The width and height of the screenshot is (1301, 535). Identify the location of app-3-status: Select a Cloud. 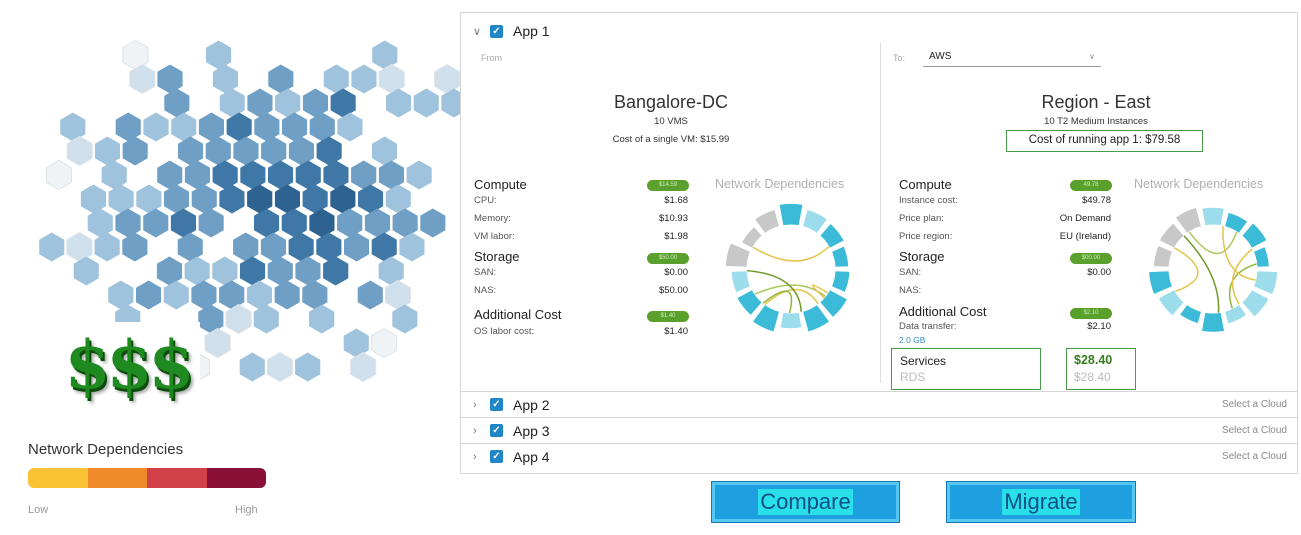
(1254, 430).